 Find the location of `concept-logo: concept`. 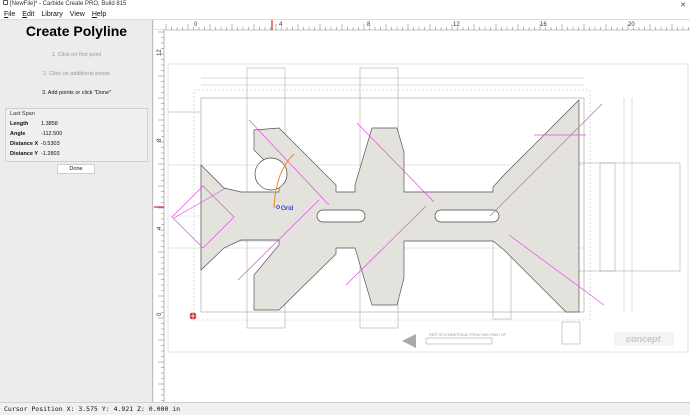

concept-logo: concept is located at coordinates (644, 339).